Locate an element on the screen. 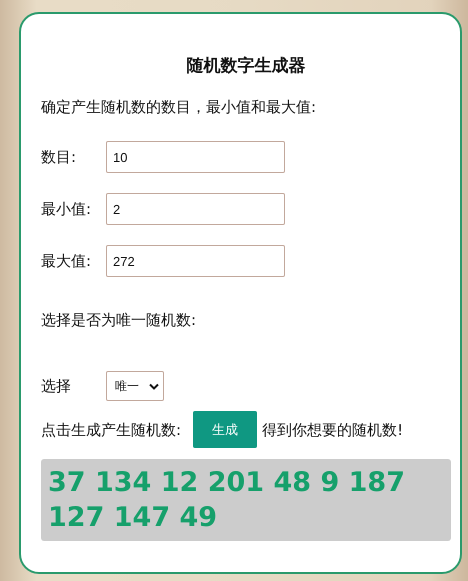 This screenshot has height=581, width=468. generate-button: 生成 is located at coordinates (225, 429).